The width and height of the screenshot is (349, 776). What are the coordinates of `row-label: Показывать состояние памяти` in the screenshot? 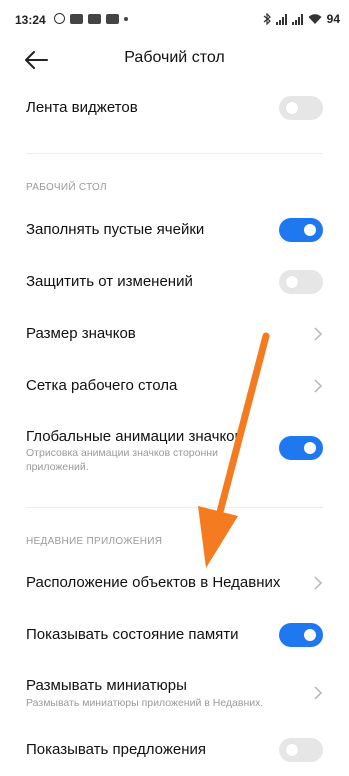 It's located at (132, 634).